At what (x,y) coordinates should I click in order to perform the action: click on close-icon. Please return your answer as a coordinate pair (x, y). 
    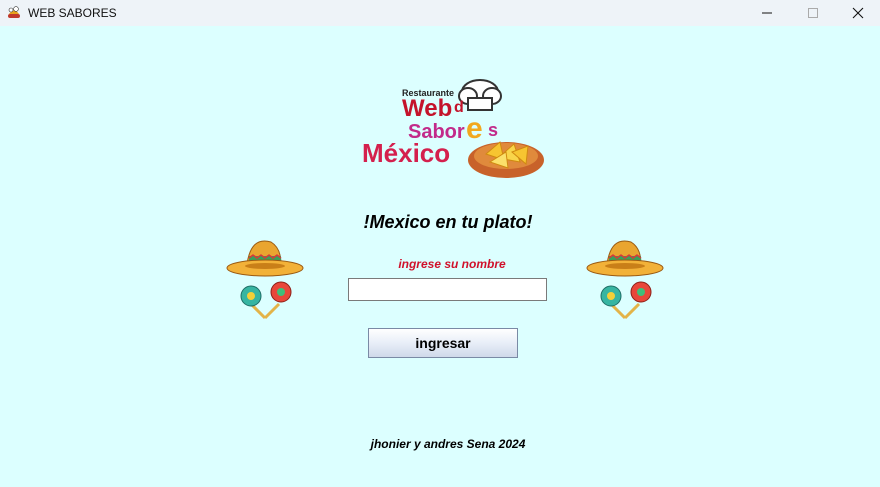
    Looking at the image, I should click on (858, 13).